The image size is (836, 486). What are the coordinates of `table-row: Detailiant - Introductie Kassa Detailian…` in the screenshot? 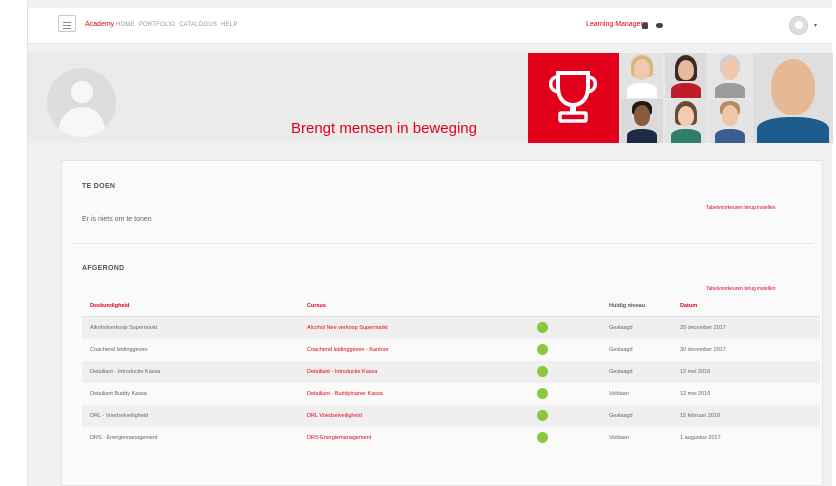 It's located at (451, 372).